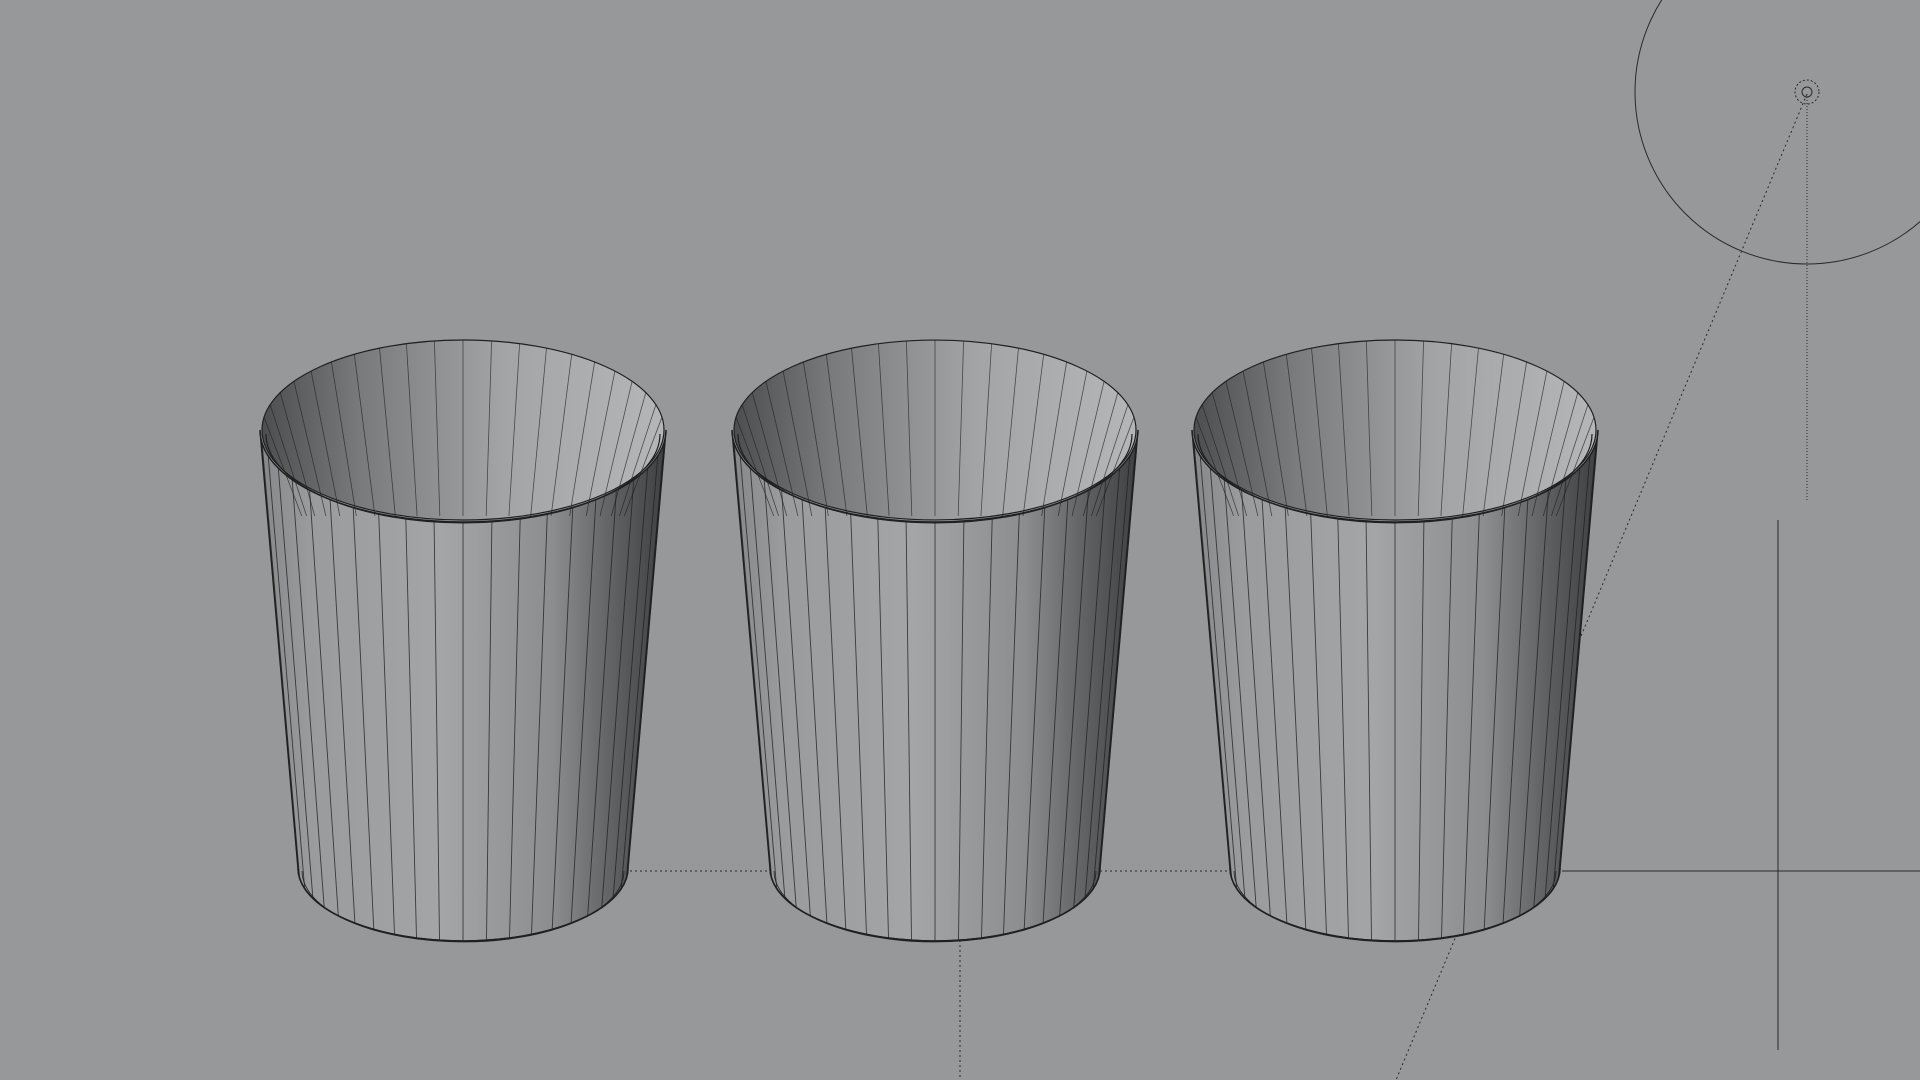 The width and height of the screenshot is (1920, 1080). What do you see at coordinates (1741, 785) in the screenshot?
I see `world-axis` at bounding box center [1741, 785].